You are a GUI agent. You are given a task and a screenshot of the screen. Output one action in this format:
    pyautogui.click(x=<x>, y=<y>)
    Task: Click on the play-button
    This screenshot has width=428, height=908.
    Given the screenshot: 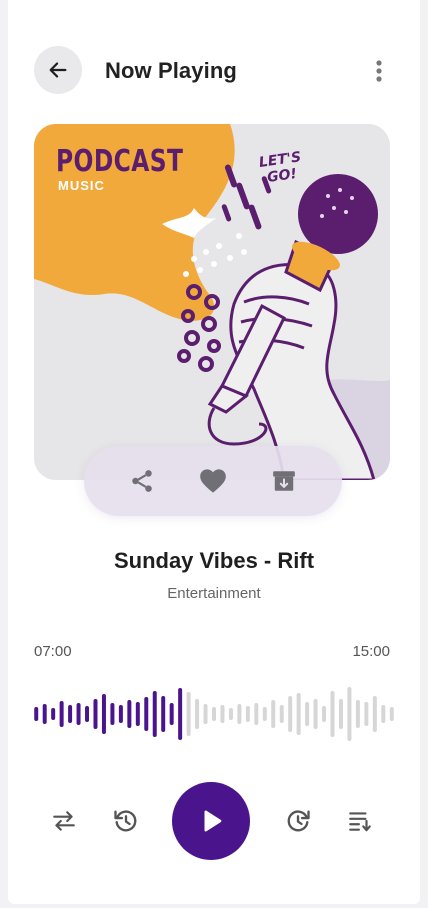 What is the action you would take?
    pyautogui.click(x=211, y=821)
    